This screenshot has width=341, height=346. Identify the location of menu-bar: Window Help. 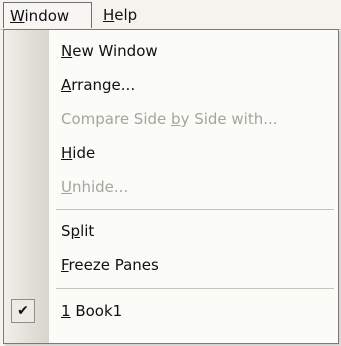
(170, 15).